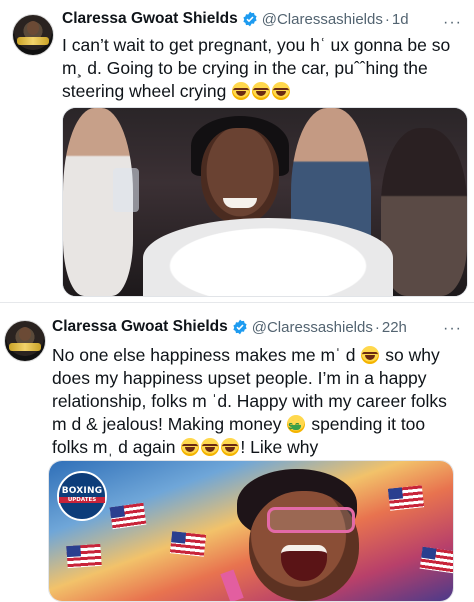  Describe the element at coordinates (114, 447) in the screenshot. I see `tweet-line-text: folks mˌ d again` at that location.